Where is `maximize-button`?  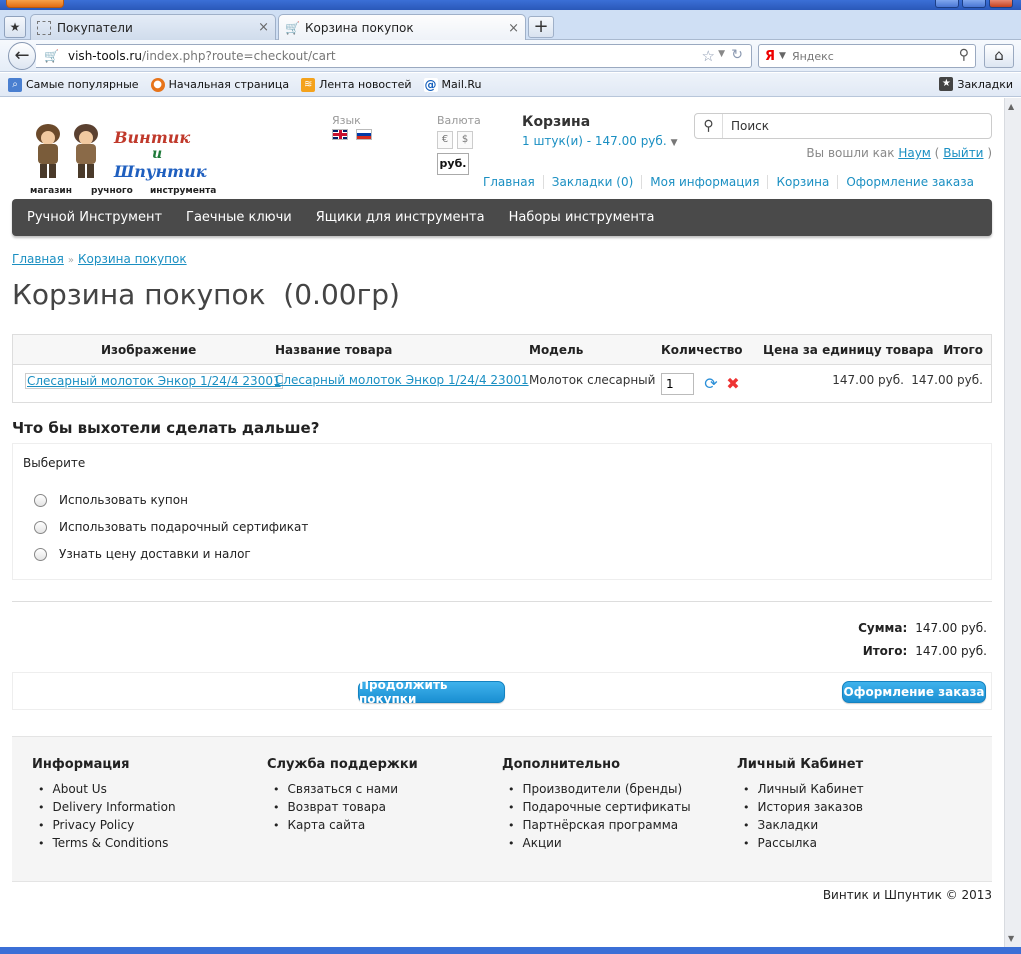 maximize-button is located at coordinates (974, 4).